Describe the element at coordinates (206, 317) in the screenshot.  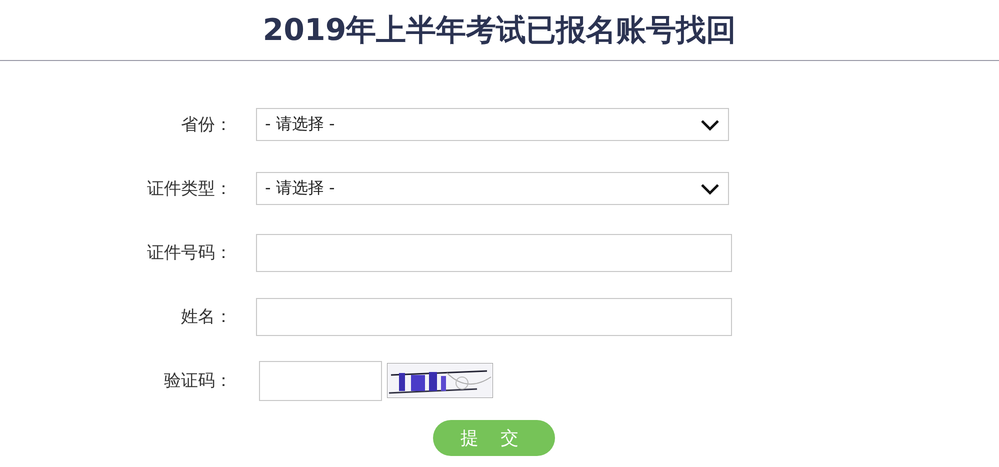
I see `field-label: 姓名：` at that location.